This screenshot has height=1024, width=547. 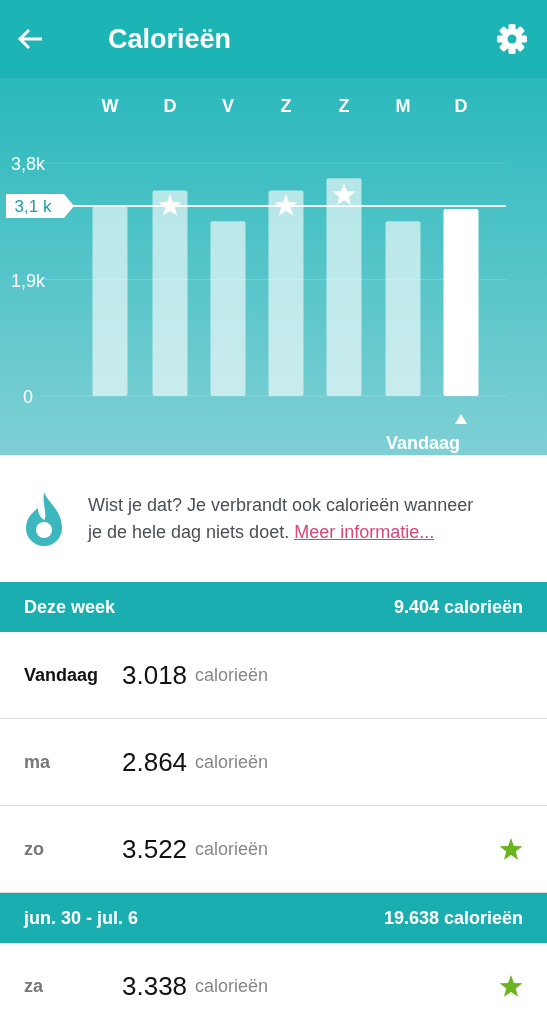 What do you see at coordinates (37, 762) in the screenshot?
I see `day-label: ma` at bounding box center [37, 762].